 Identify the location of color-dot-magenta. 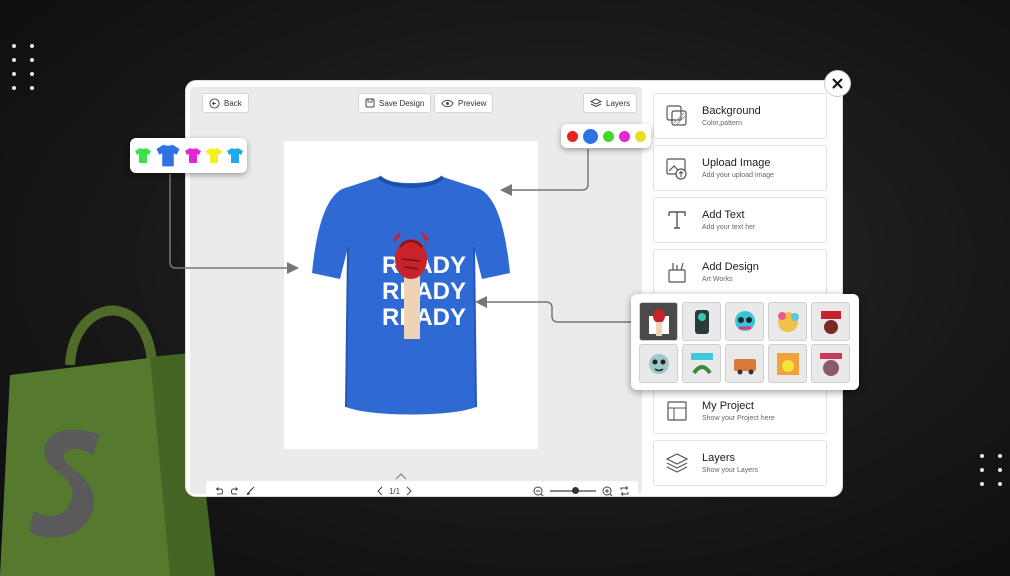
(624, 136).